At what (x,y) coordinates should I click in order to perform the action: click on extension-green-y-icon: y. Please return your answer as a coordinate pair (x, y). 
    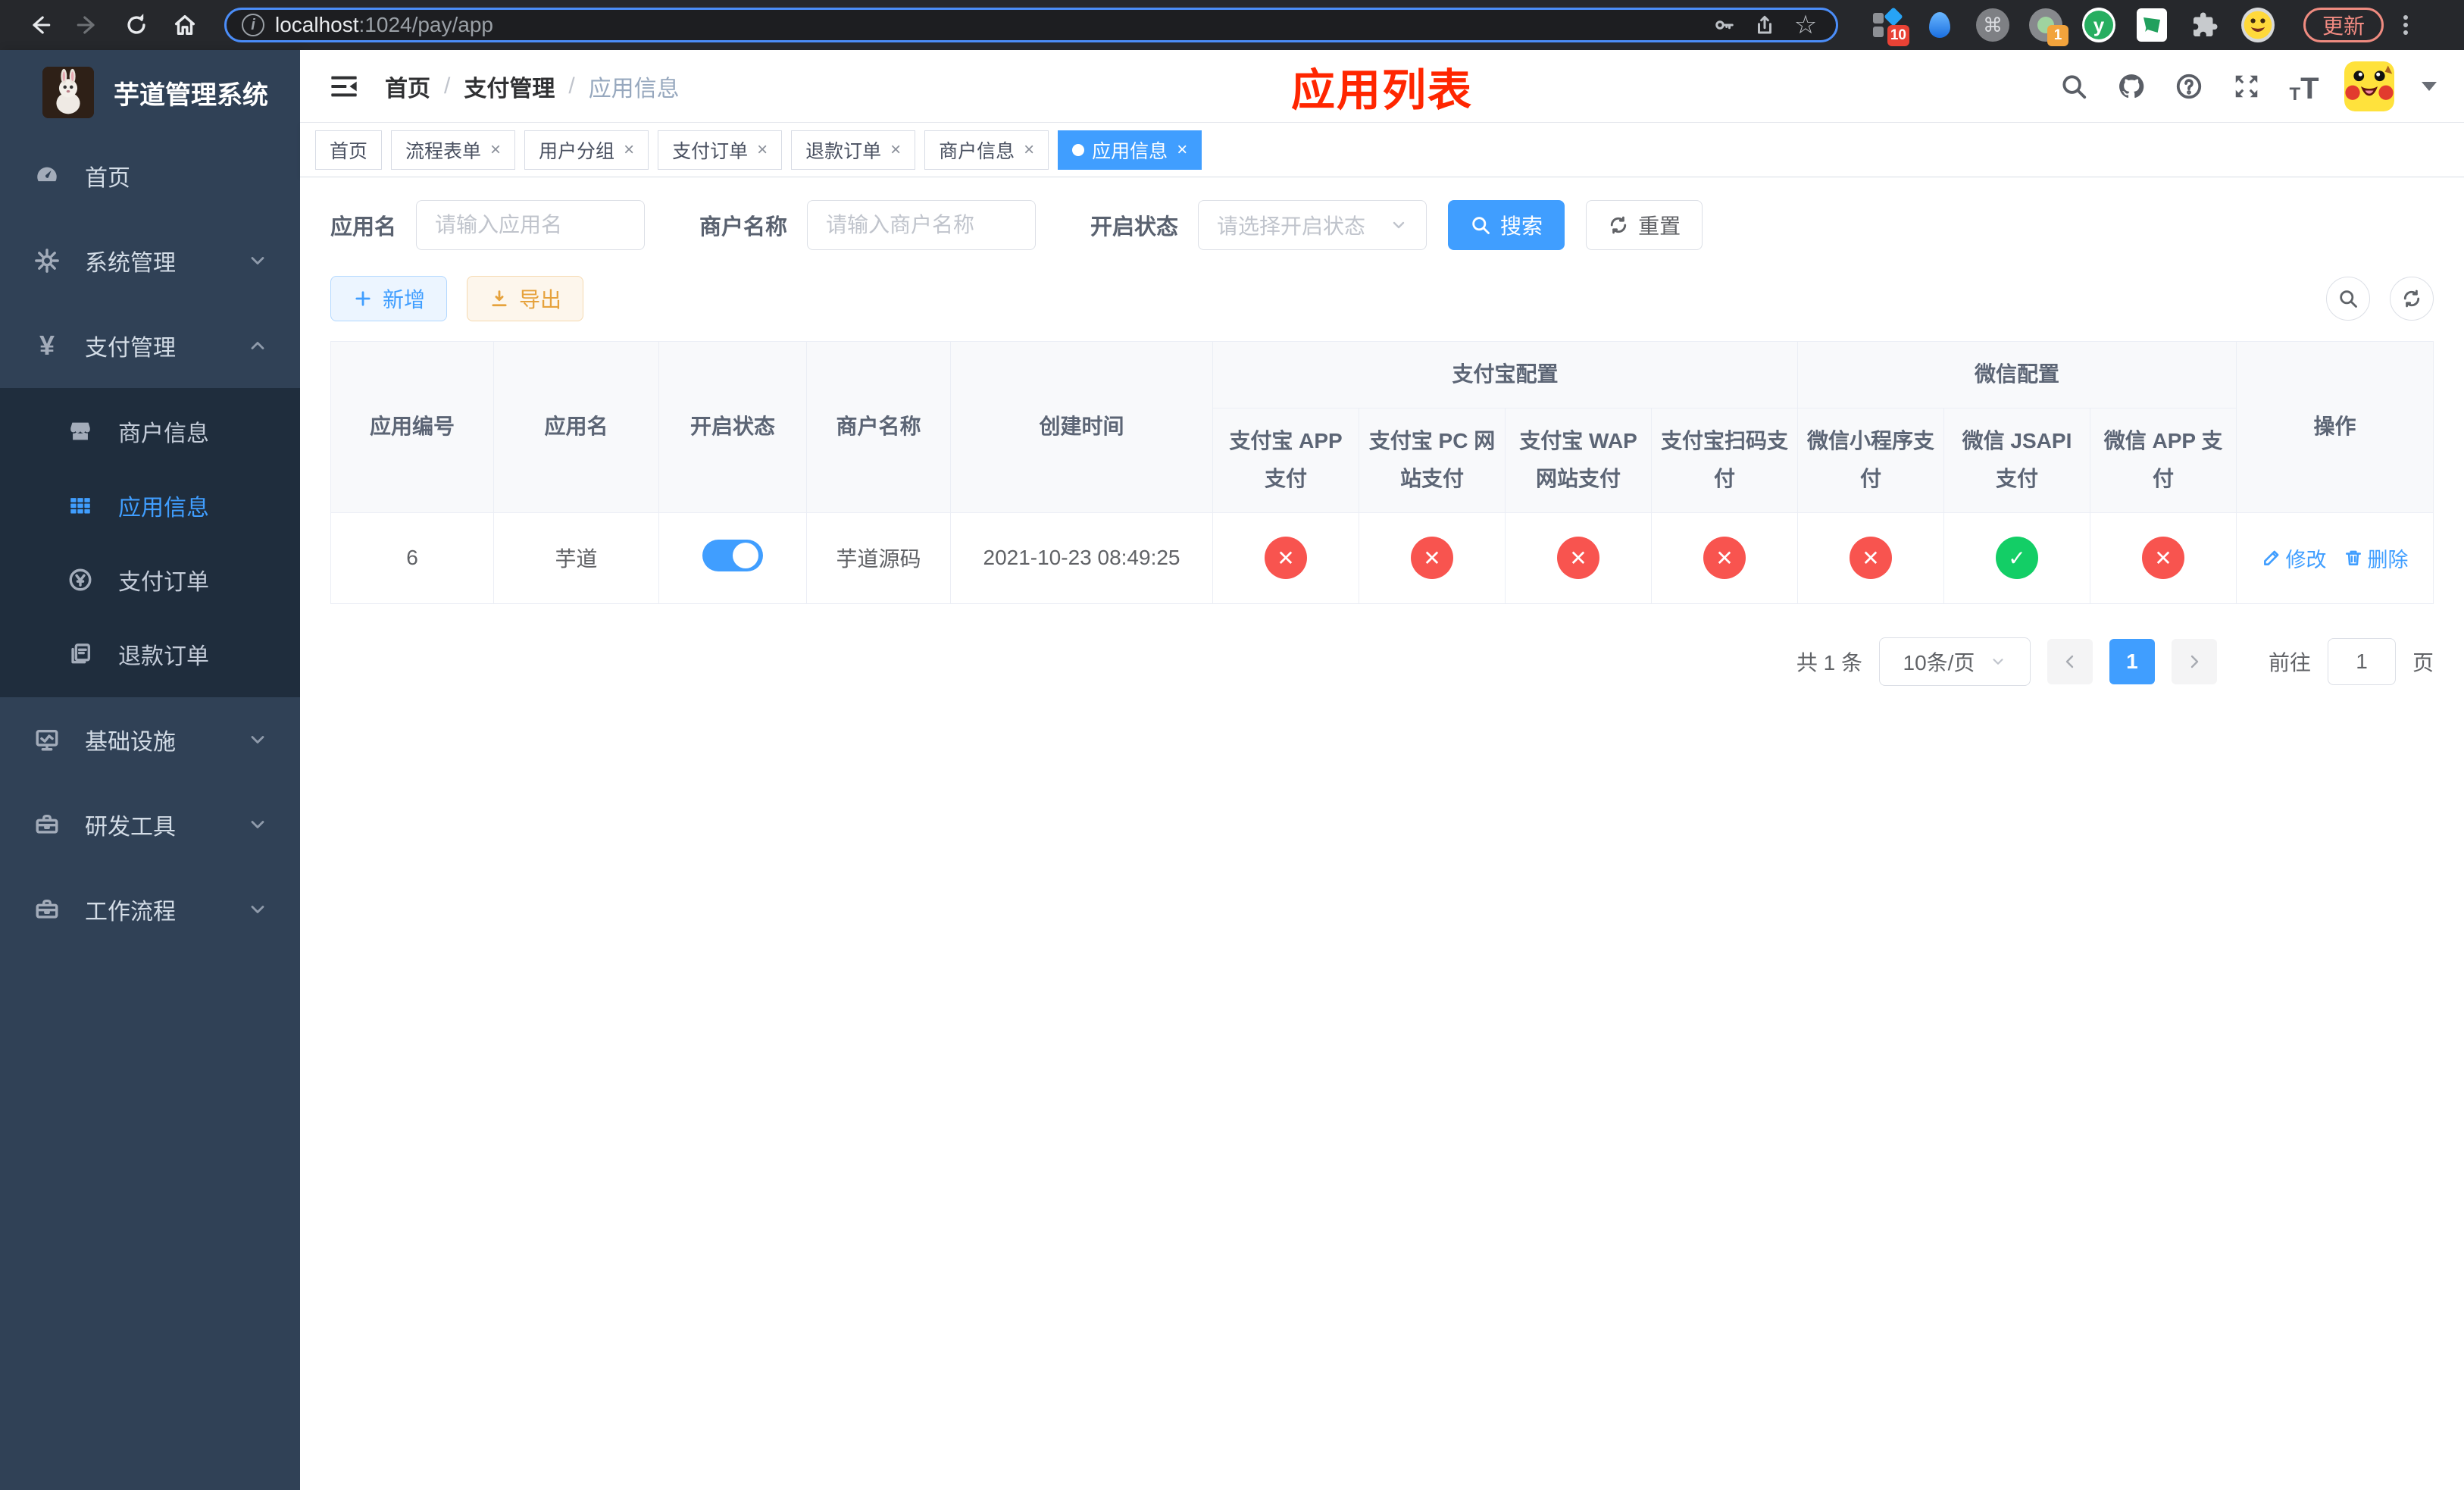
    Looking at the image, I should click on (2098, 25).